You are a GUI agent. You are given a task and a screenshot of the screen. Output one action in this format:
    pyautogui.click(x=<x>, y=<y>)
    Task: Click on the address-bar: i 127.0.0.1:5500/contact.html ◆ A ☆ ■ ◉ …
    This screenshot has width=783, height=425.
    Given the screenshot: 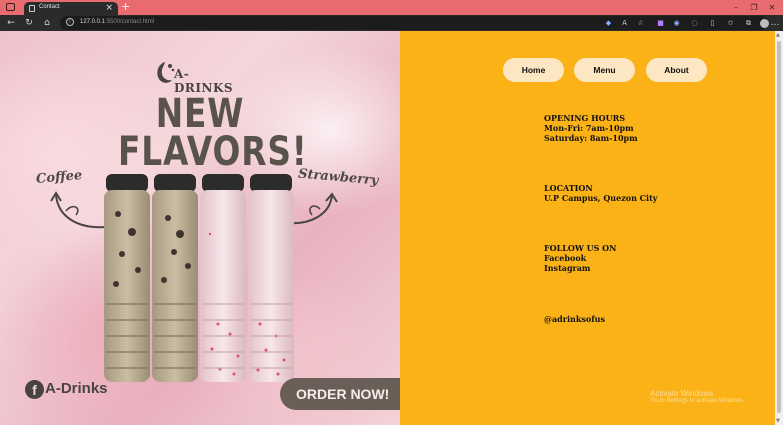 What is the action you would take?
    pyautogui.click(x=414, y=23)
    